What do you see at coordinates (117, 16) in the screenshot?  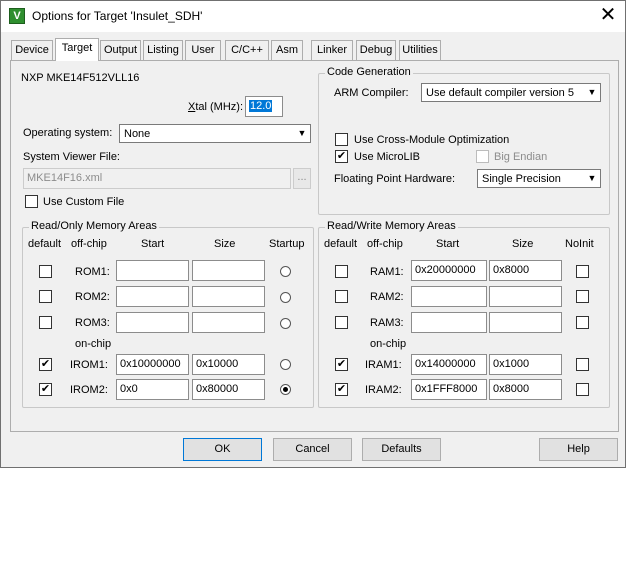 I see `window-title: Options for Target 'Insulet_SDH'` at bounding box center [117, 16].